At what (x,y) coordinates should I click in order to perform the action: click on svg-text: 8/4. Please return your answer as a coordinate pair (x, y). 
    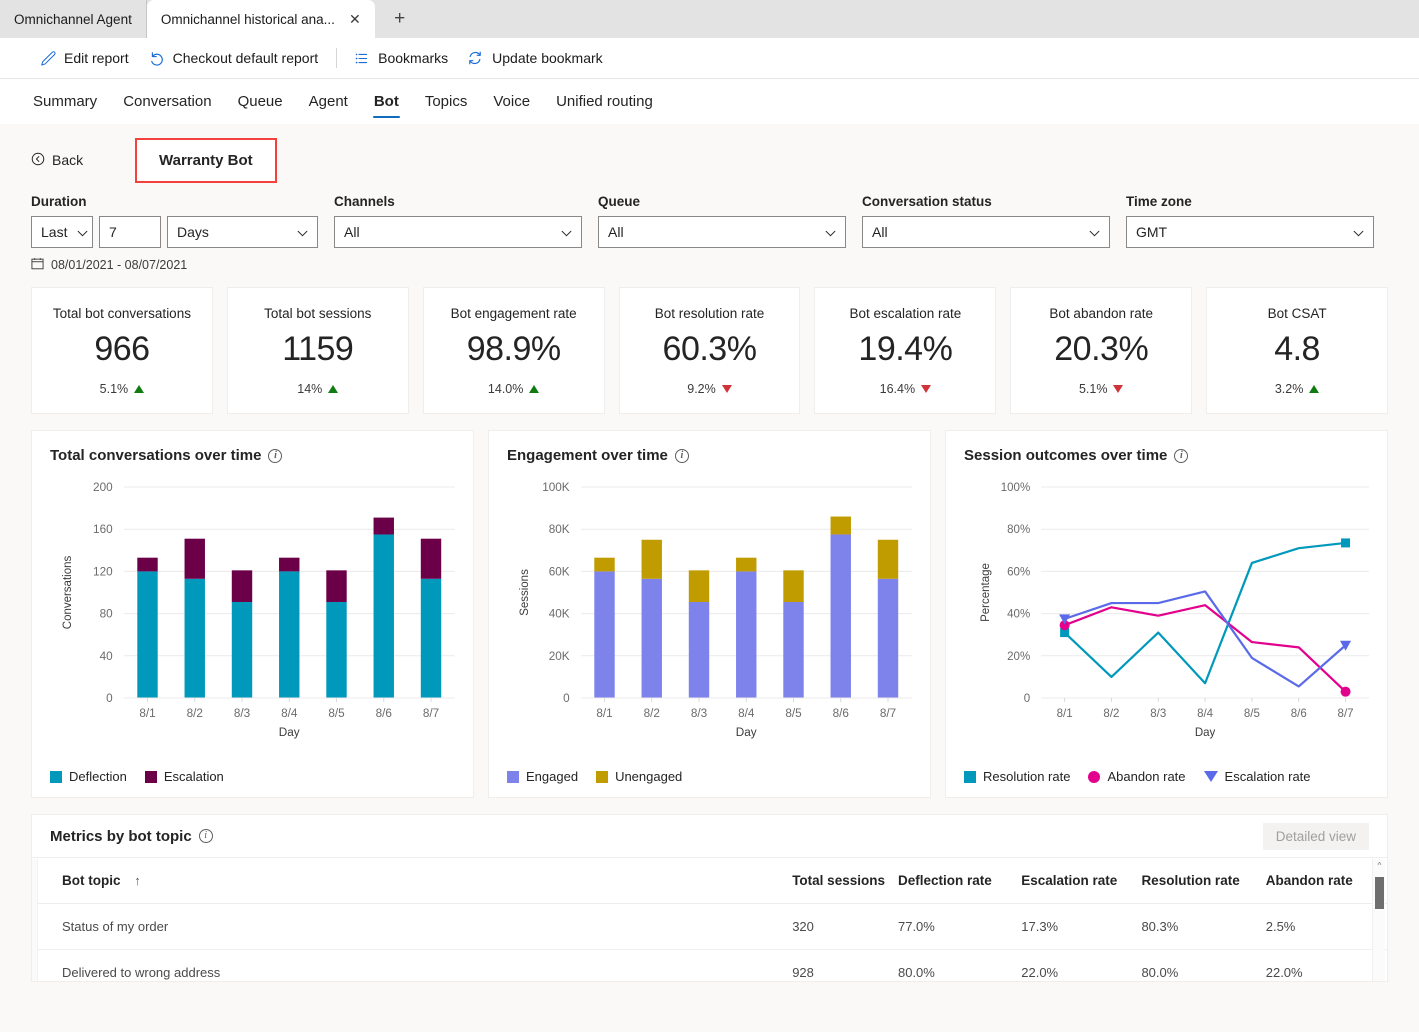
    Looking at the image, I should click on (289, 713).